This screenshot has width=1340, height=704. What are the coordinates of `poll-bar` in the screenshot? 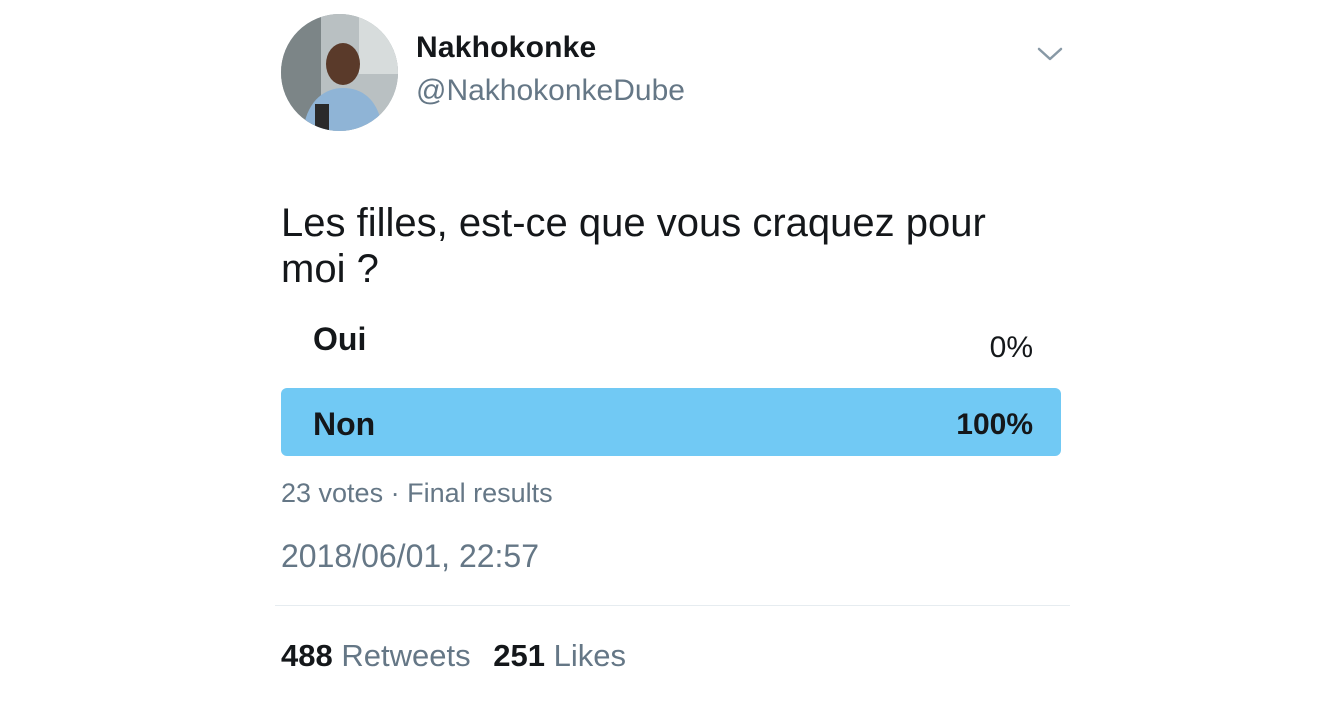 It's located at (671, 422).